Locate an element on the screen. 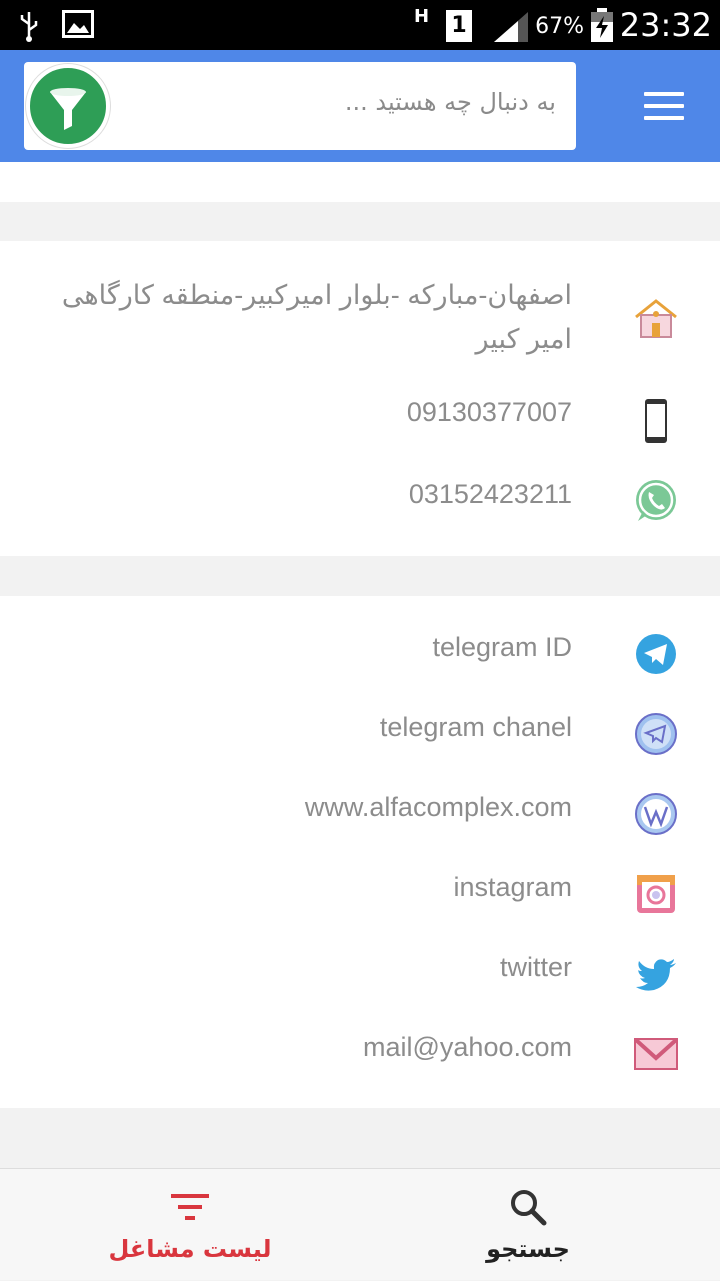  phone-number: 03152423211 is located at coordinates (490, 494).